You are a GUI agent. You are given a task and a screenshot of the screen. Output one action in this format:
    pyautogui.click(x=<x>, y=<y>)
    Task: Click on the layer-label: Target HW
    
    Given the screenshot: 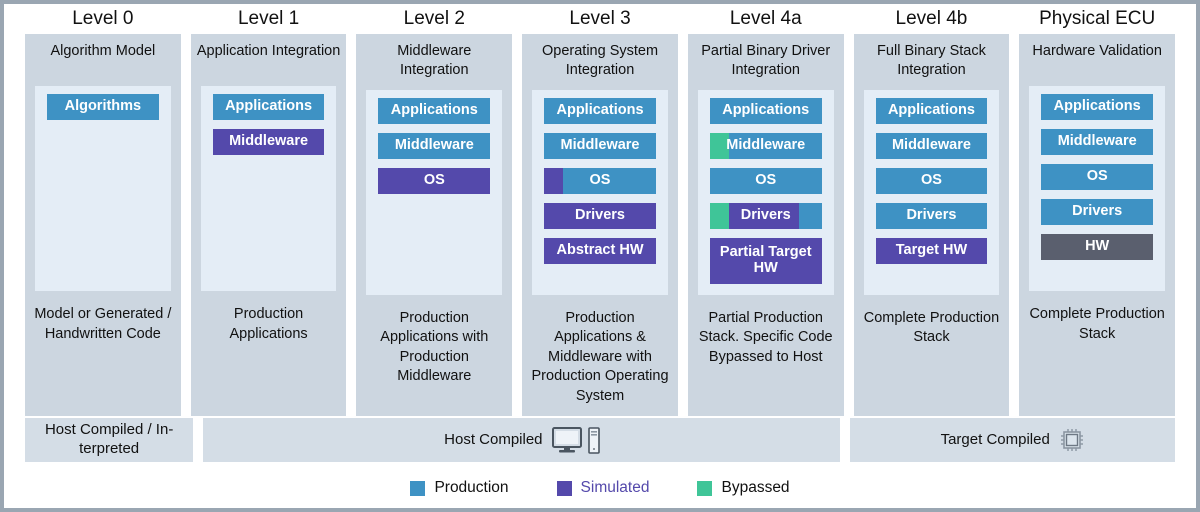 What is the action you would take?
    pyautogui.click(x=931, y=250)
    